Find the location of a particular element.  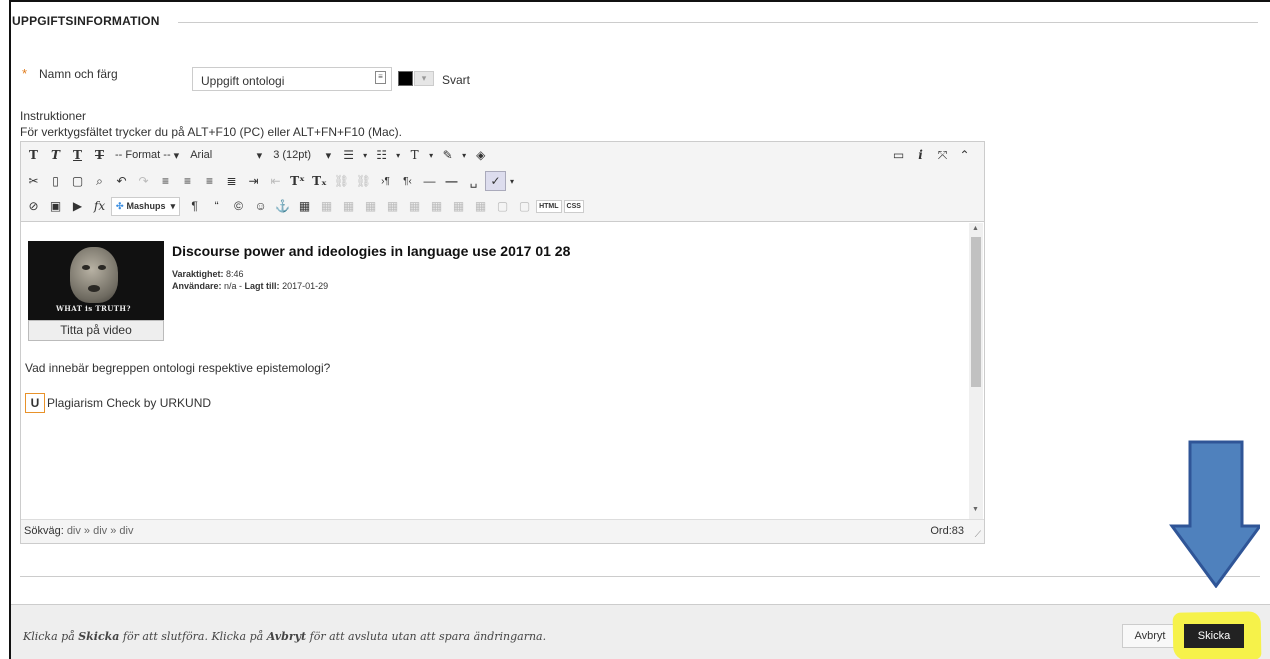

table-merge-icon: ▦ is located at coordinates (480, 206).